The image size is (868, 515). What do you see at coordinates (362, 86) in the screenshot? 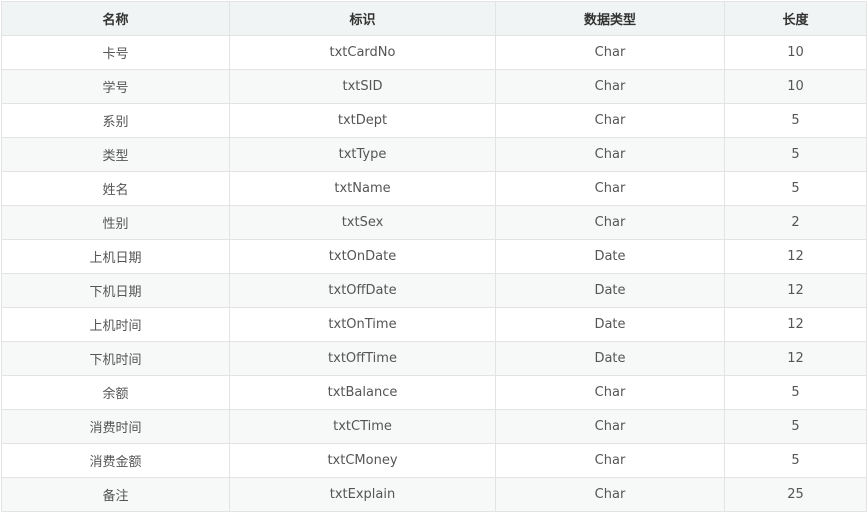
I see `cell-identifier: txtSID` at bounding box center [362, 86].